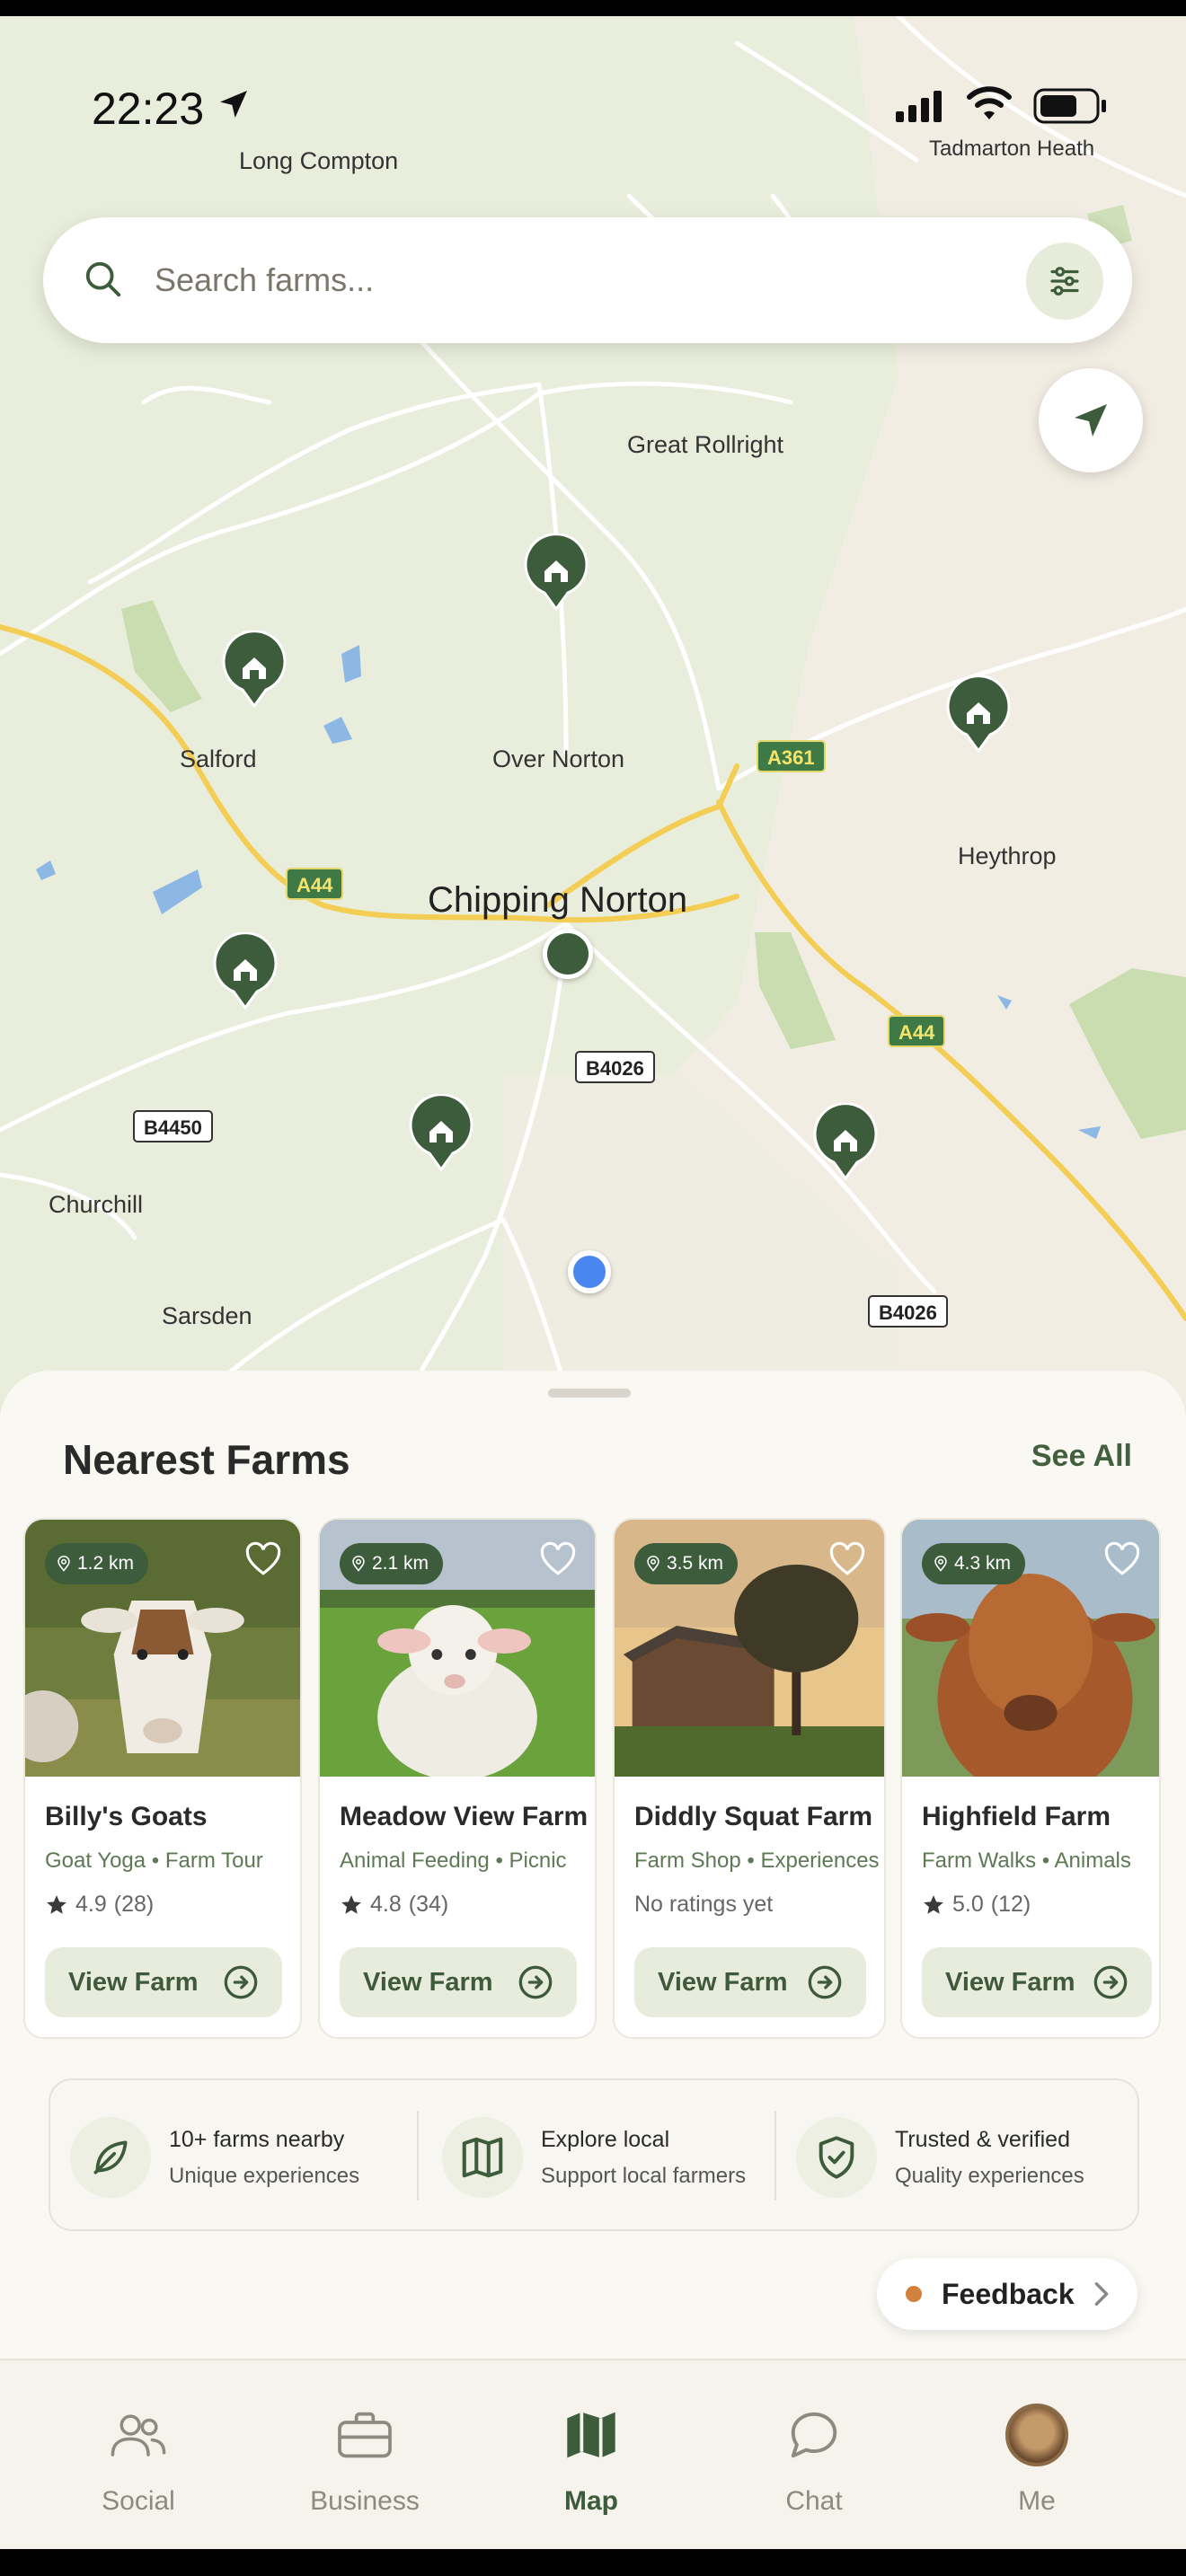 This screenshot has height=2576, width=1186. Describe the element at coordinates (365, 2460) in the screenshot. I see `tab-business: Business` at that location.